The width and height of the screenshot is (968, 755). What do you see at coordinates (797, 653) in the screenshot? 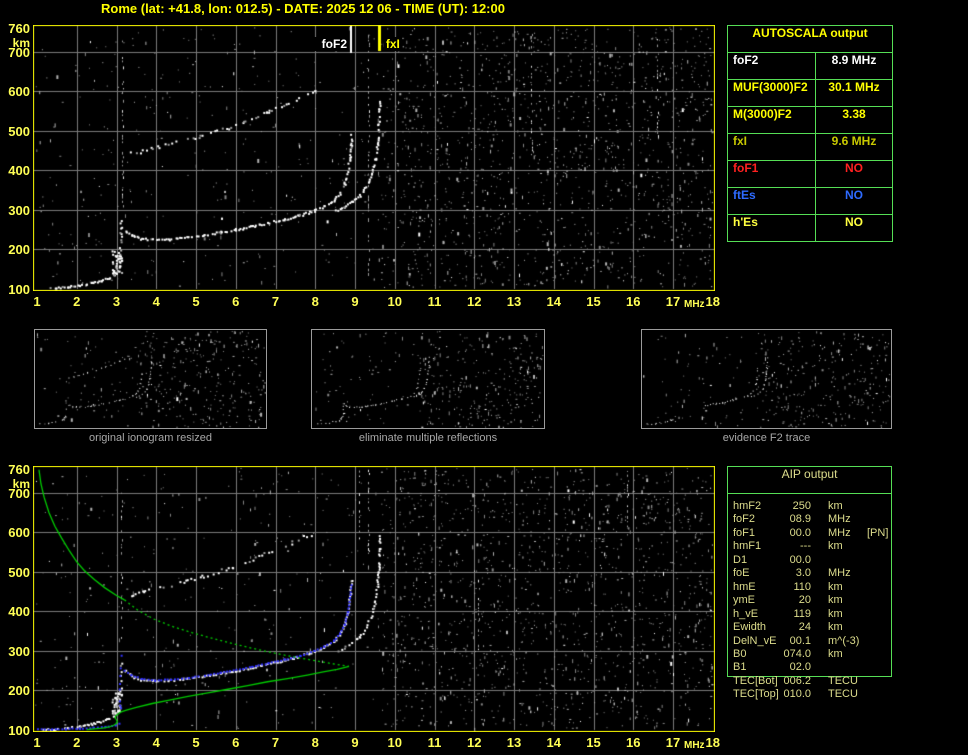
I see `aip-value: 074.0` at bounding box center [797, 653].